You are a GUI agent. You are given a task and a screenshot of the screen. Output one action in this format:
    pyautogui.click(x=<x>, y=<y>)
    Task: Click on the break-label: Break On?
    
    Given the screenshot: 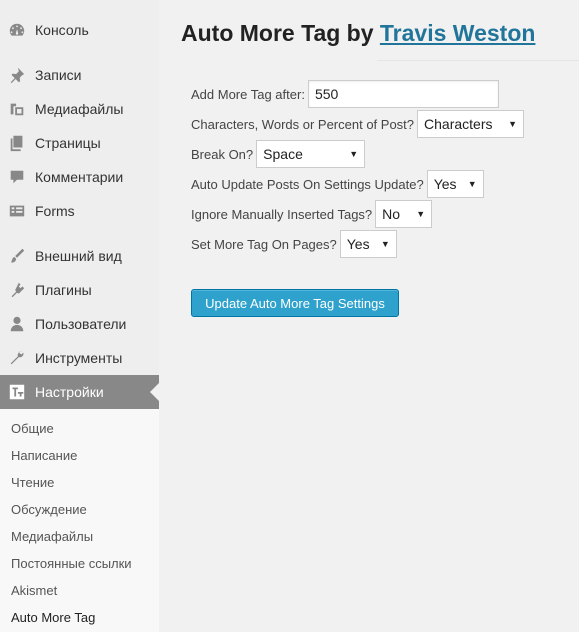 What is the action you would take?
    pyautogui.click(x=222, y=154)
    